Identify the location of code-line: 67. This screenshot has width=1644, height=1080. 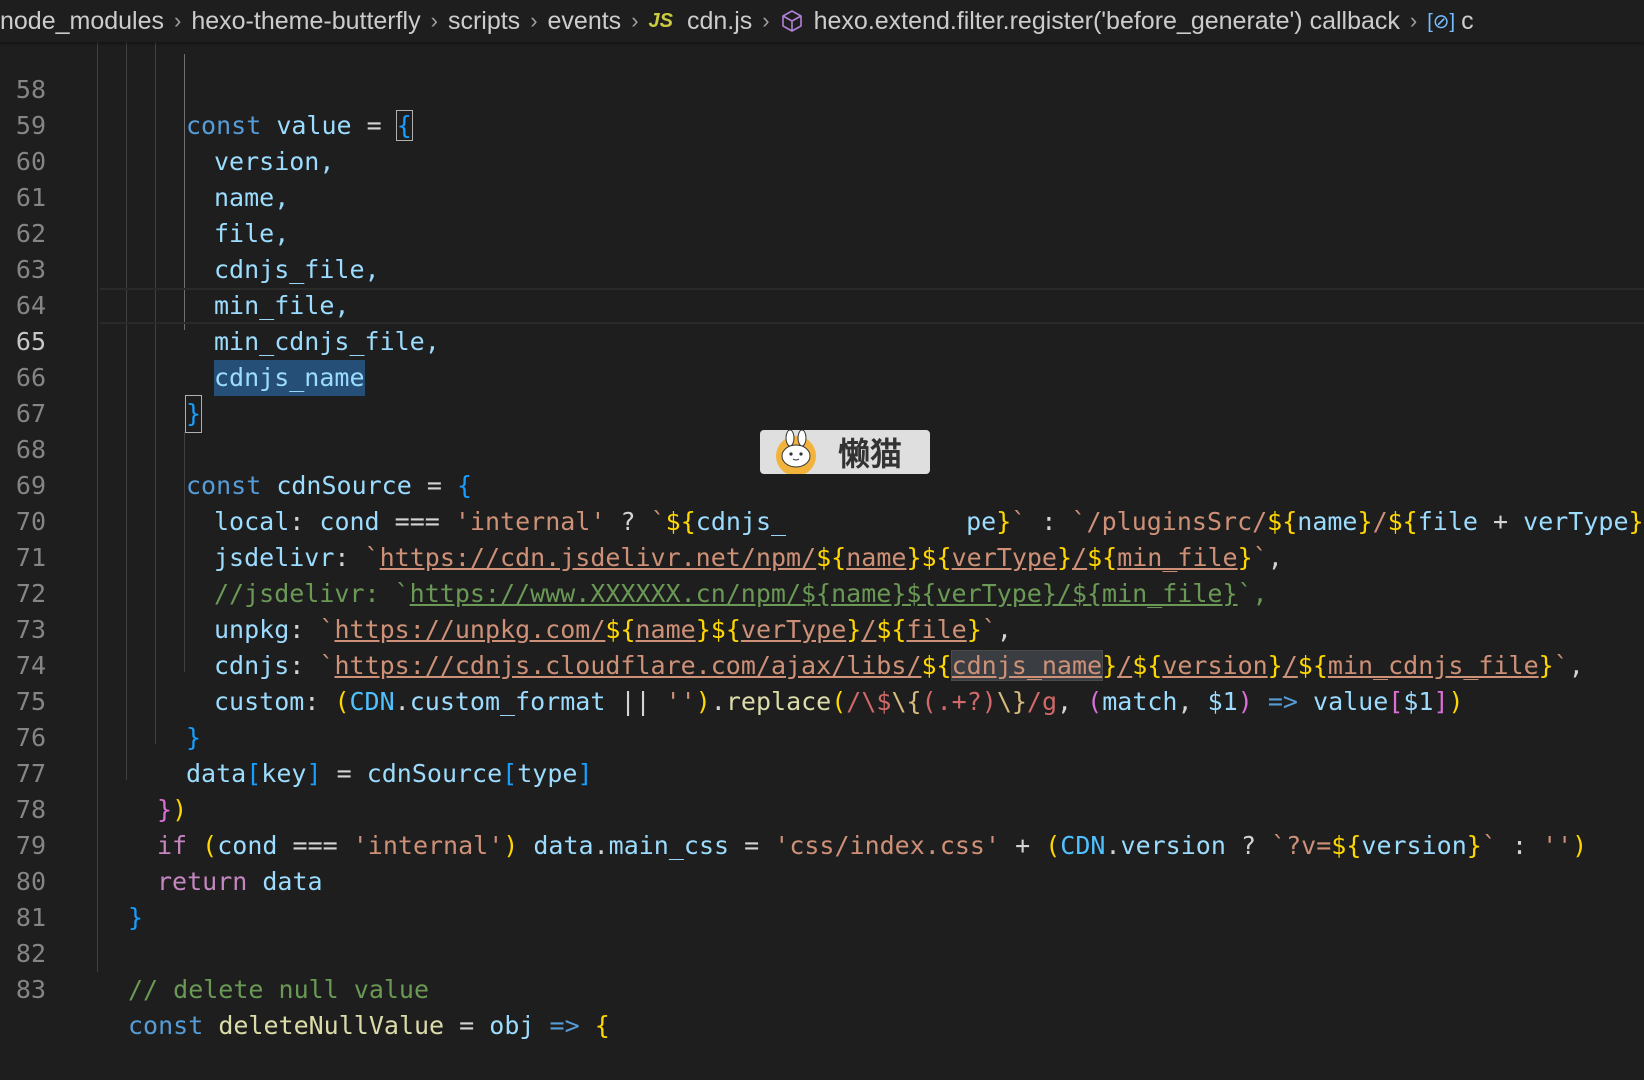
(822, 394).